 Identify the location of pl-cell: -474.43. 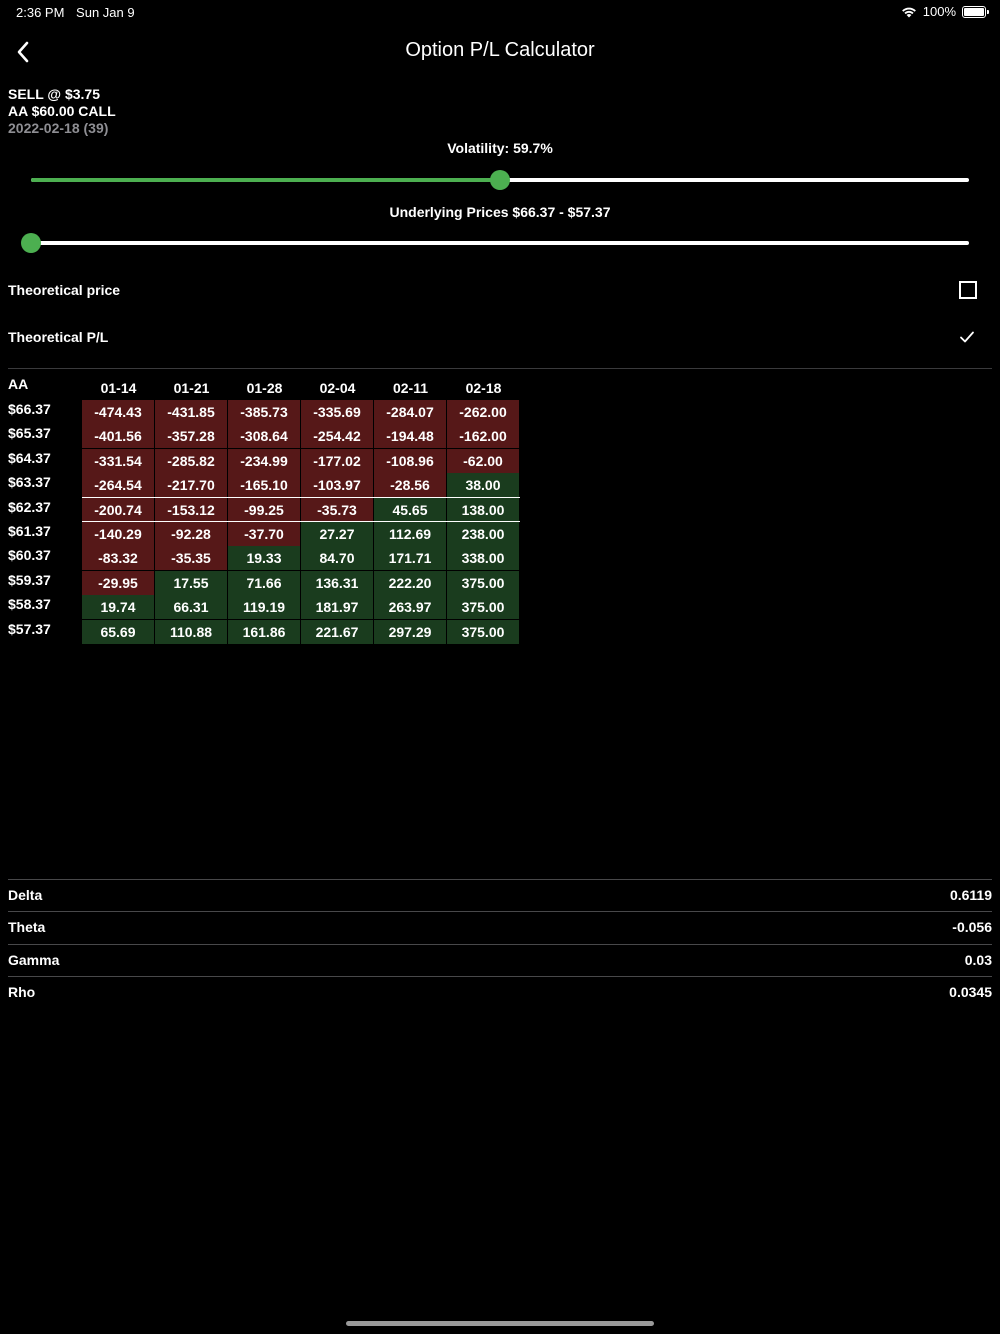
(118, 412).